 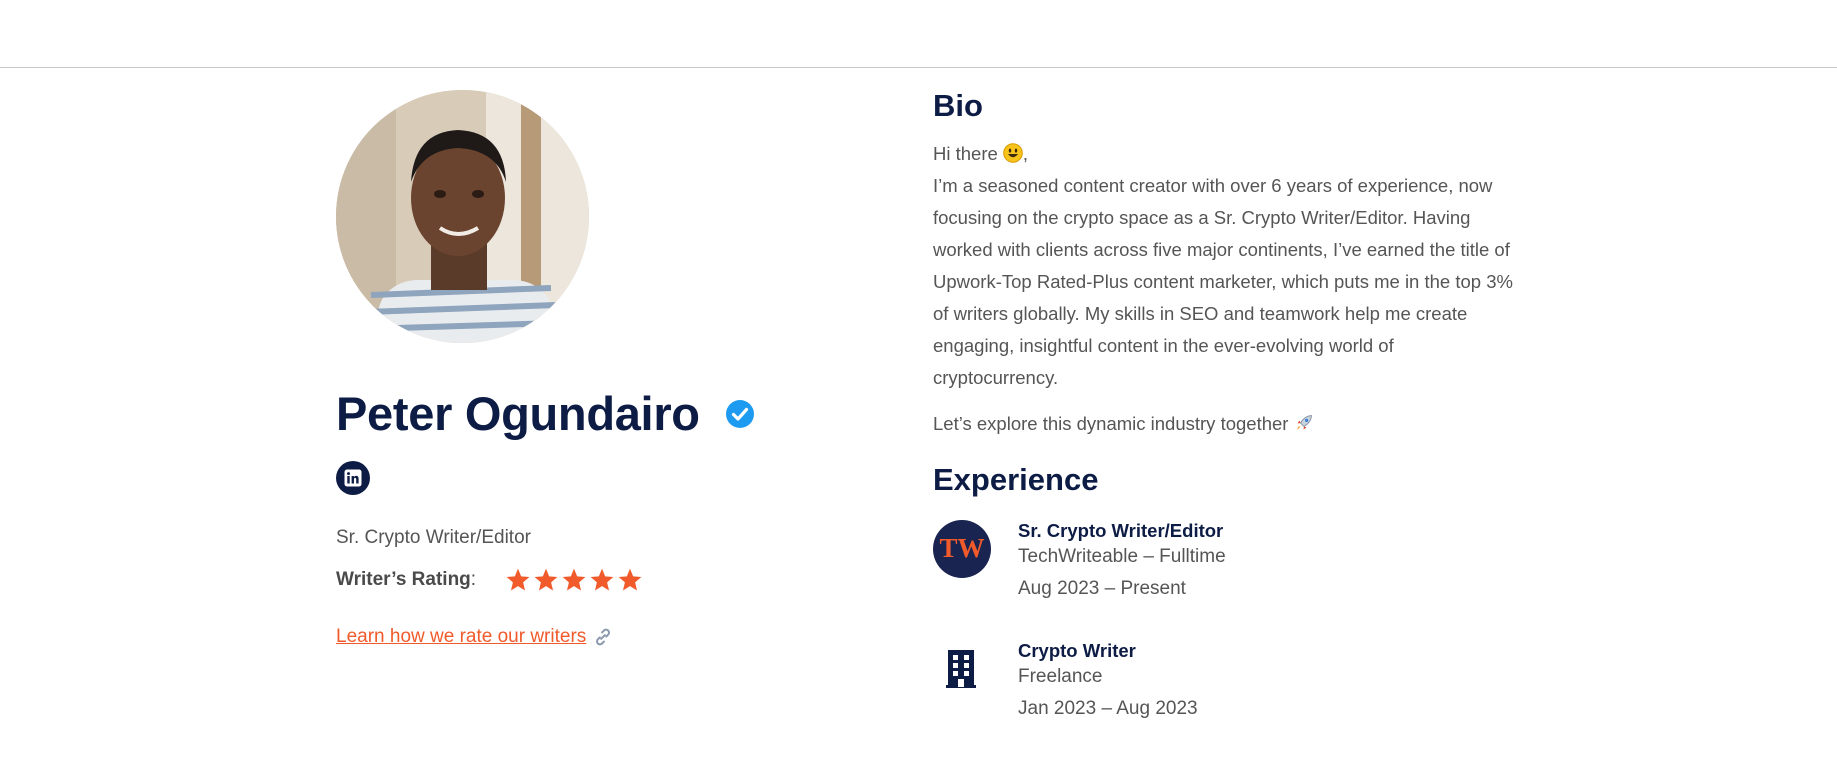 I want to click on experience-dates: Jan 2023 – Aug 2023, so click(x=1108, y=708).